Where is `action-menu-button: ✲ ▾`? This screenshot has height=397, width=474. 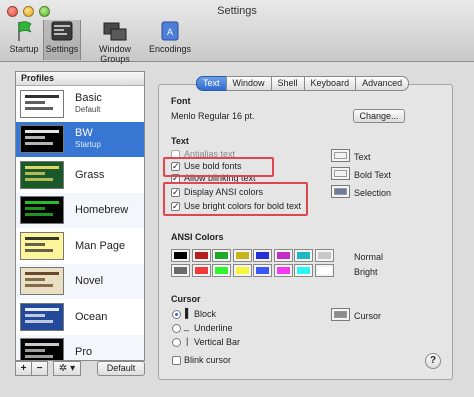
action-menu-button: ✲ ▾ is located at coordinates (67, 368).